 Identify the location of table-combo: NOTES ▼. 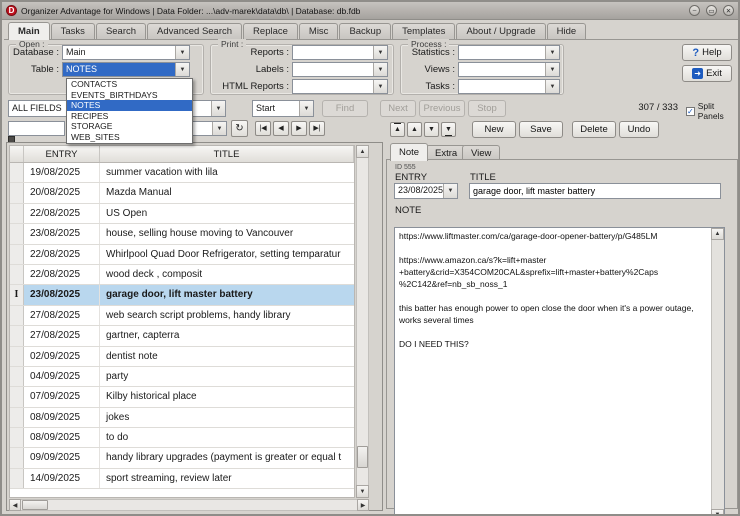
(126, 69).